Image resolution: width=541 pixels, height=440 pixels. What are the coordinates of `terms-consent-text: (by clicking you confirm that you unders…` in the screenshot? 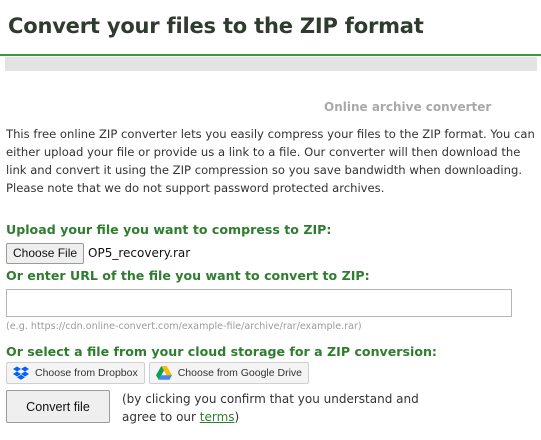 It's located at (287, 408).